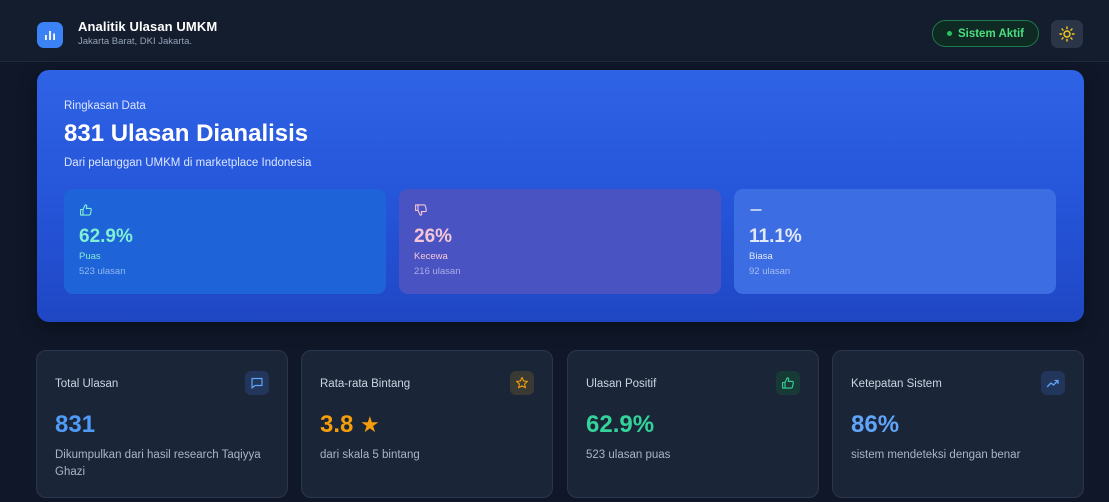 The image size is (1109, 502). Describe the element at coordinates (560, 241) in the screenshot. I see `stat-card-kecewa: 26% Kecewa 216 ulasan` at that location.